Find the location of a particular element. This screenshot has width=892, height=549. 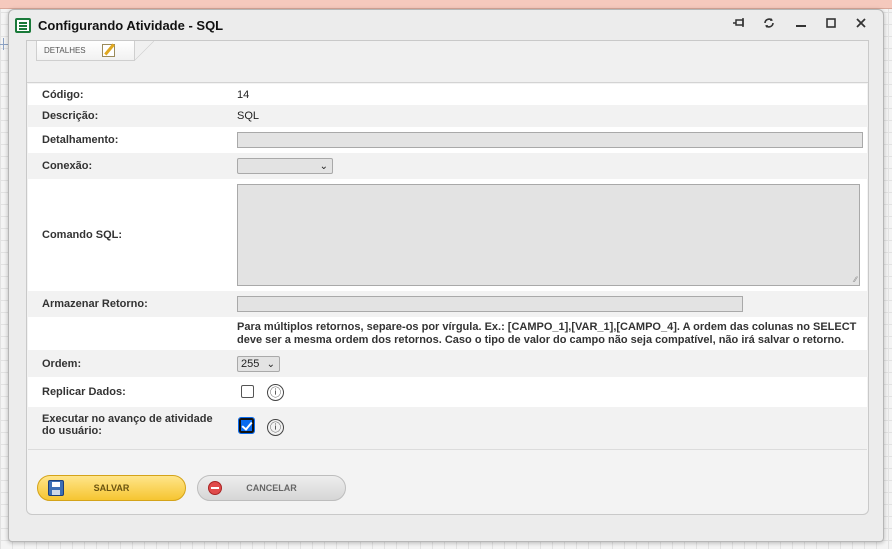

conexao-select: ⌄ is located at coordinates (285, 166).